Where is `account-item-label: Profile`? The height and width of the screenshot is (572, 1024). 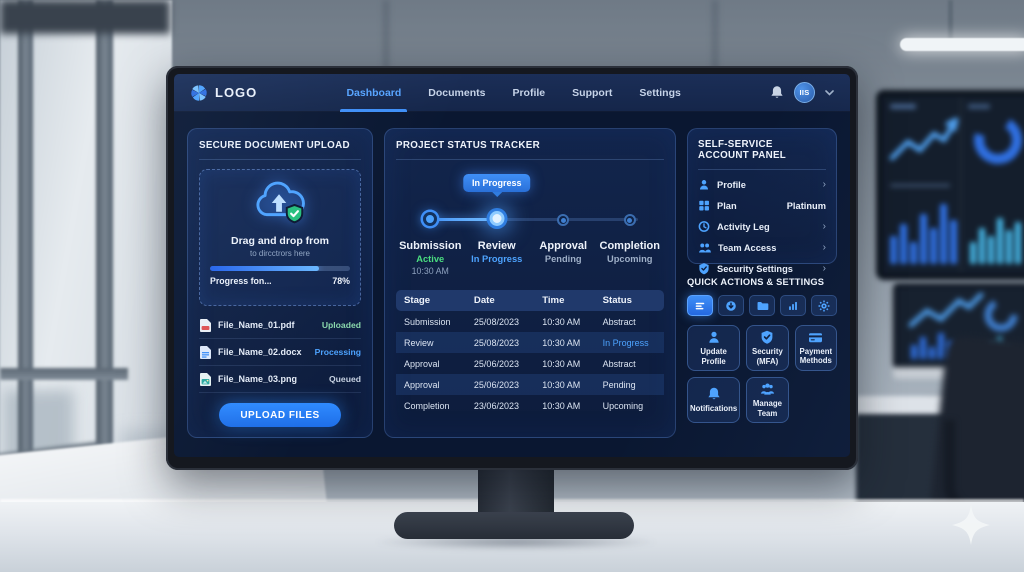
account-item-label: Profile is located at coordinates (731, 184).